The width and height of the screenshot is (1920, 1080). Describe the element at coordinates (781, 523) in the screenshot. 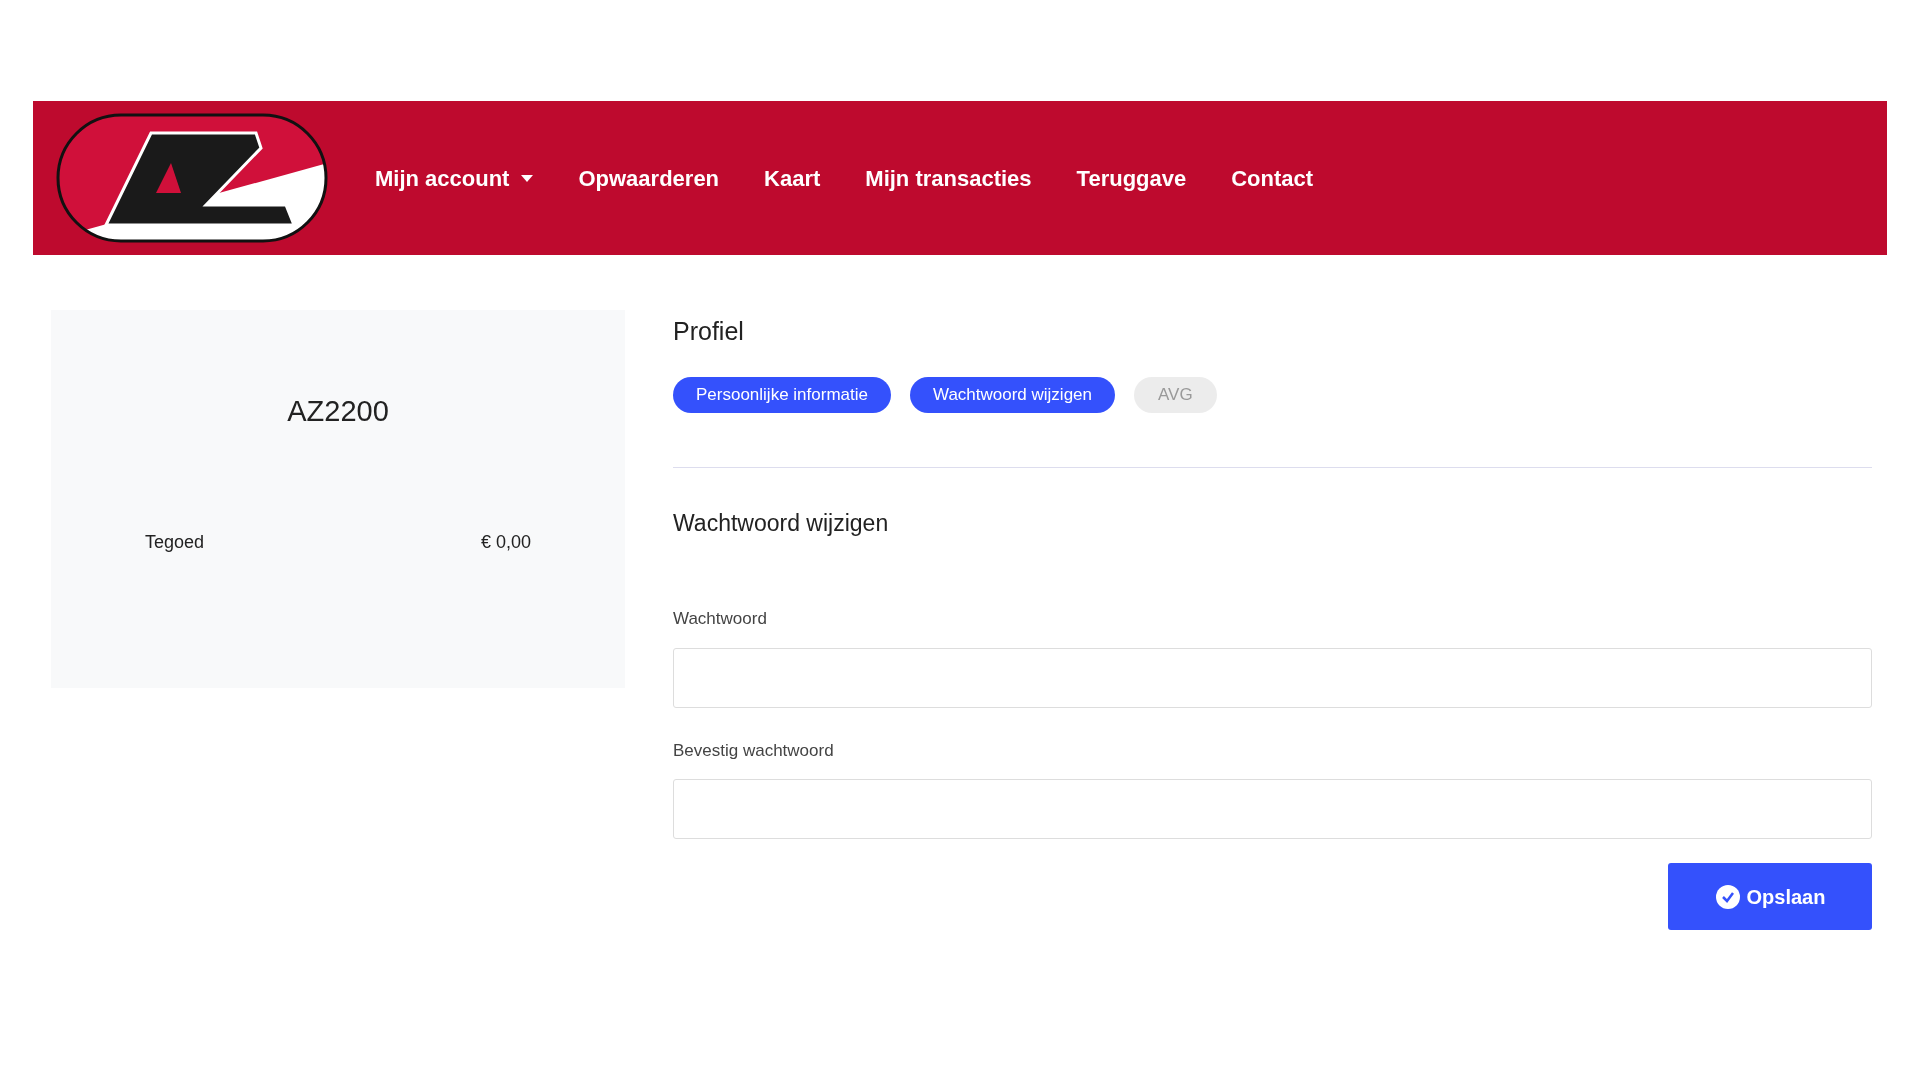

I see `section-title: Wachtwoord wijzigen` at that location.